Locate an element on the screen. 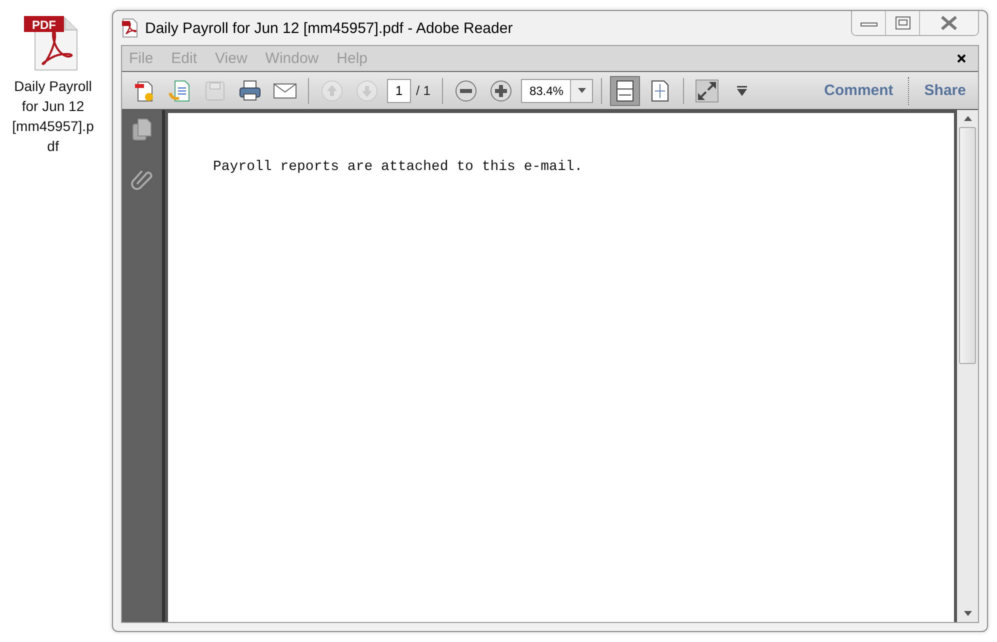 The width and height of the screenshot is (997, 642). expand-icon is located at coordinates (707, 90).